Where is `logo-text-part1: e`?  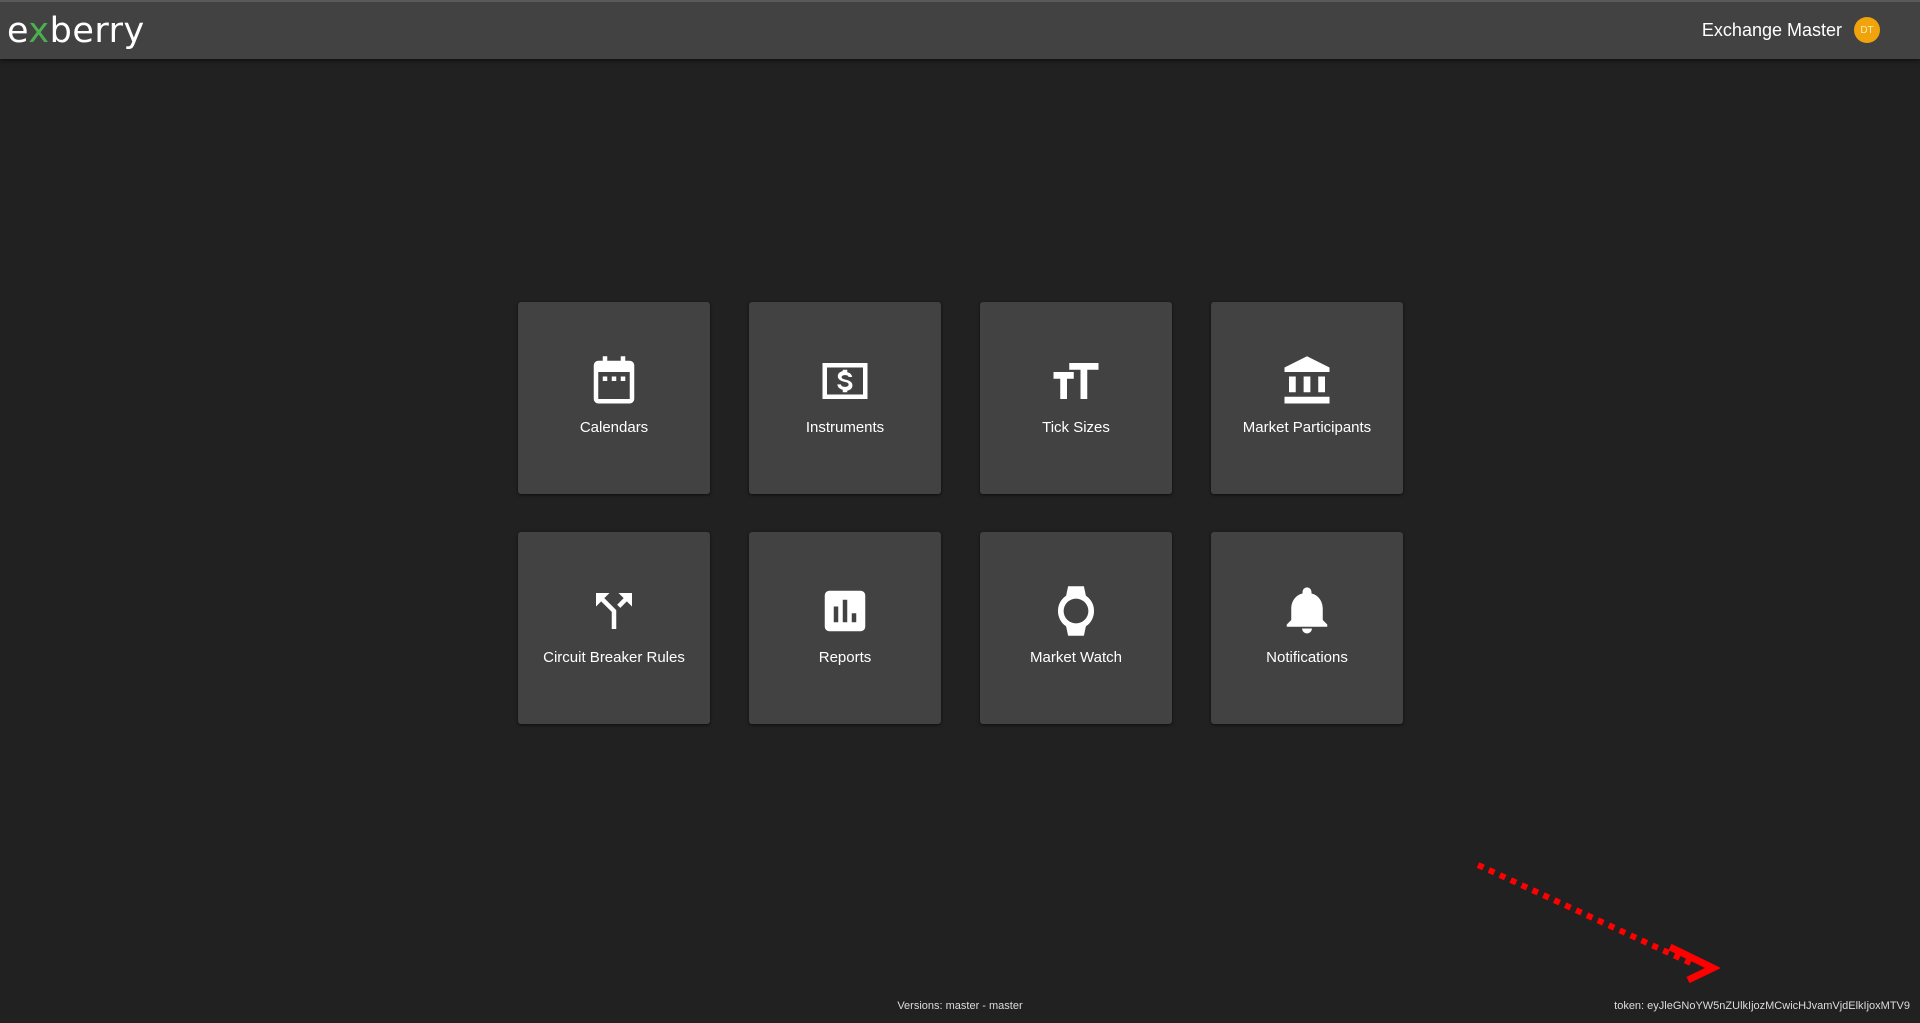 logo-text-part1: e is located at coordinates (18, 31).